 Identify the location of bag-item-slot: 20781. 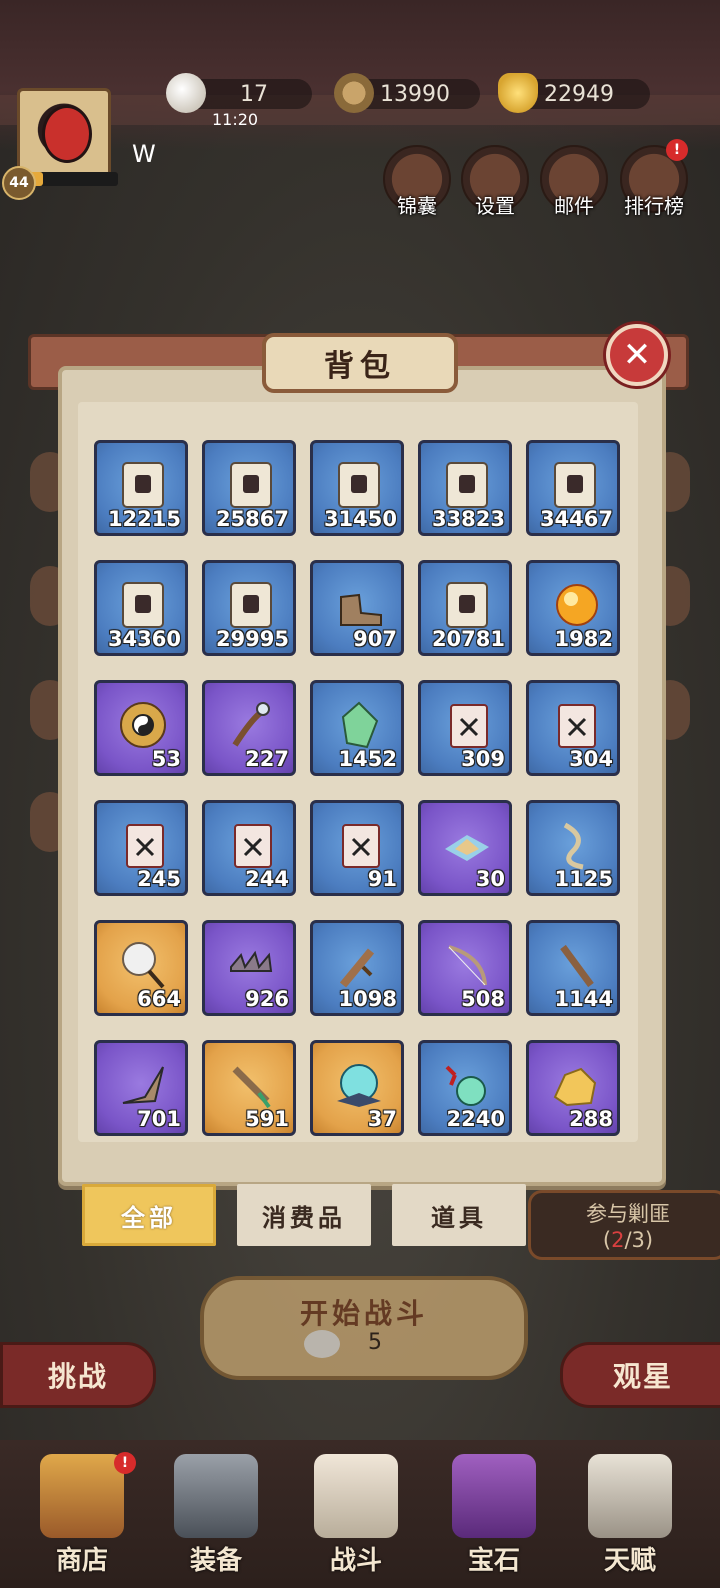
(465, 608).